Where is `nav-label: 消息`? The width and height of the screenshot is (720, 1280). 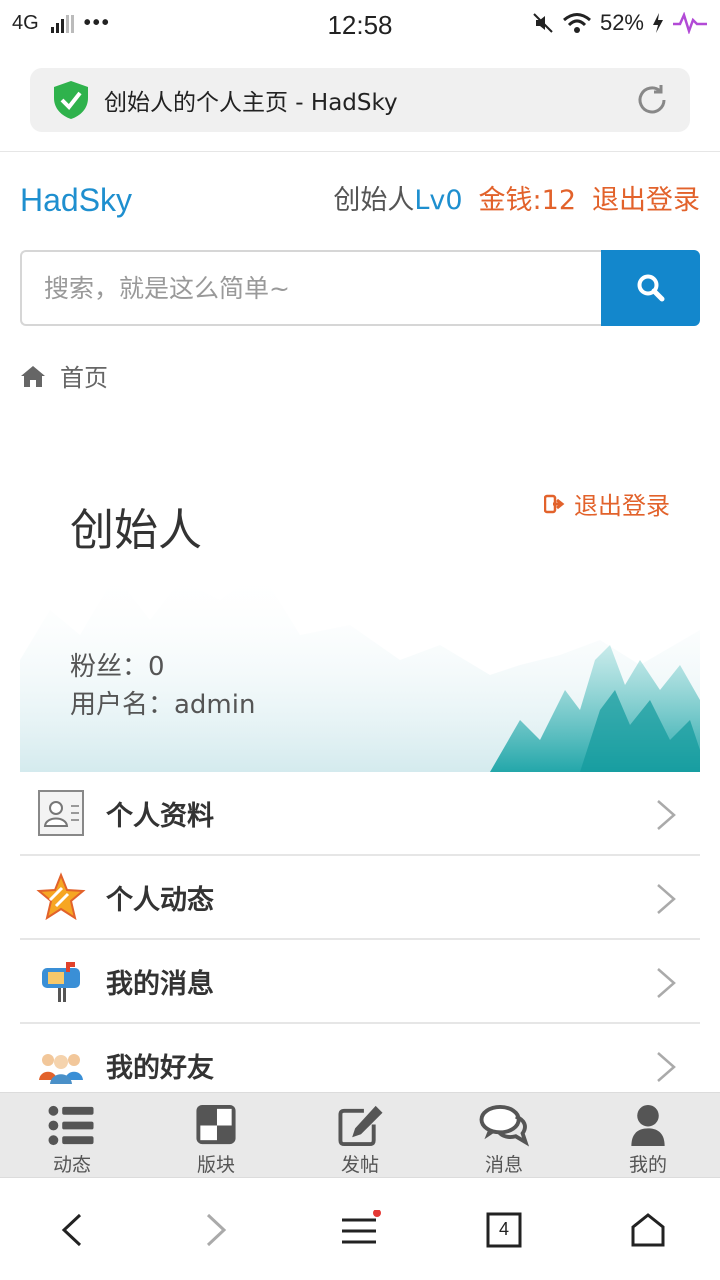 nav-label: 消息 is located at coordinates (503, 1165).